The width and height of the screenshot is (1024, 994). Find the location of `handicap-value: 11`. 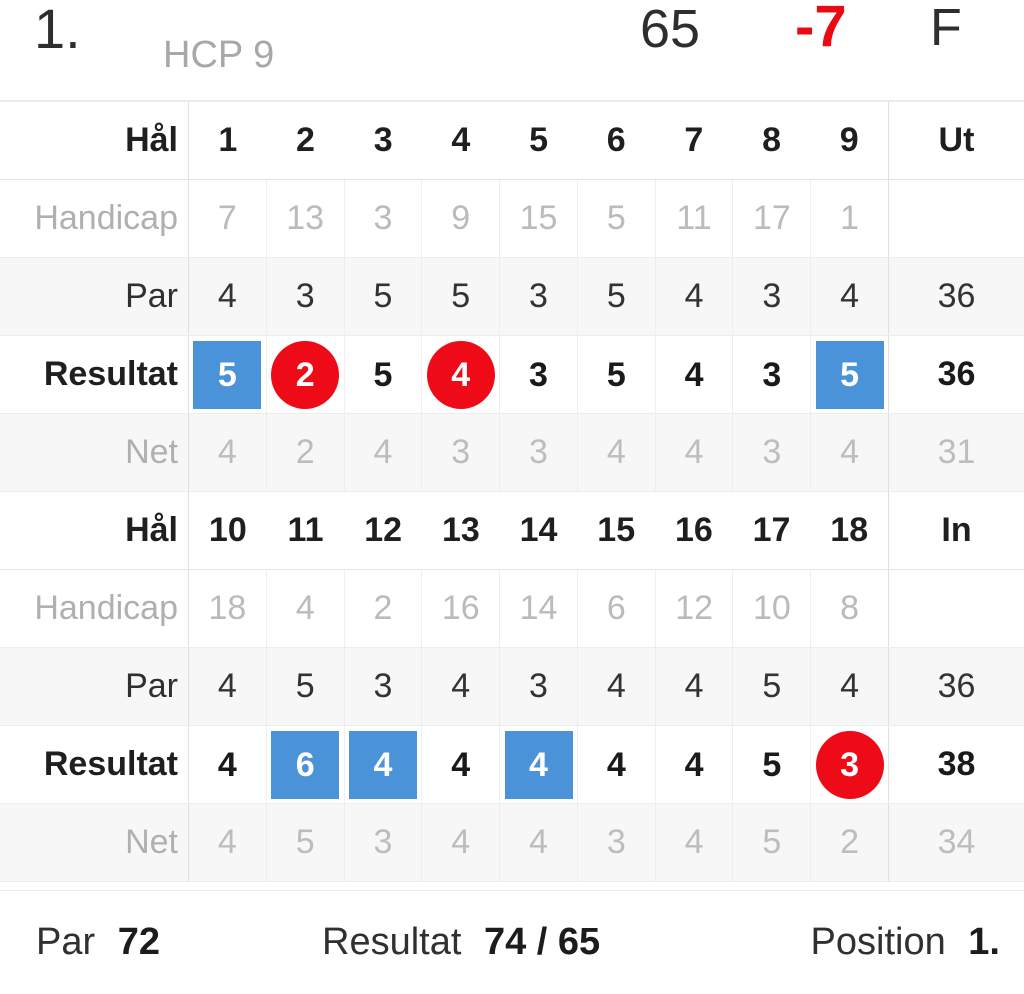

handicap-value: 11 is located at coordinates (693, 218).